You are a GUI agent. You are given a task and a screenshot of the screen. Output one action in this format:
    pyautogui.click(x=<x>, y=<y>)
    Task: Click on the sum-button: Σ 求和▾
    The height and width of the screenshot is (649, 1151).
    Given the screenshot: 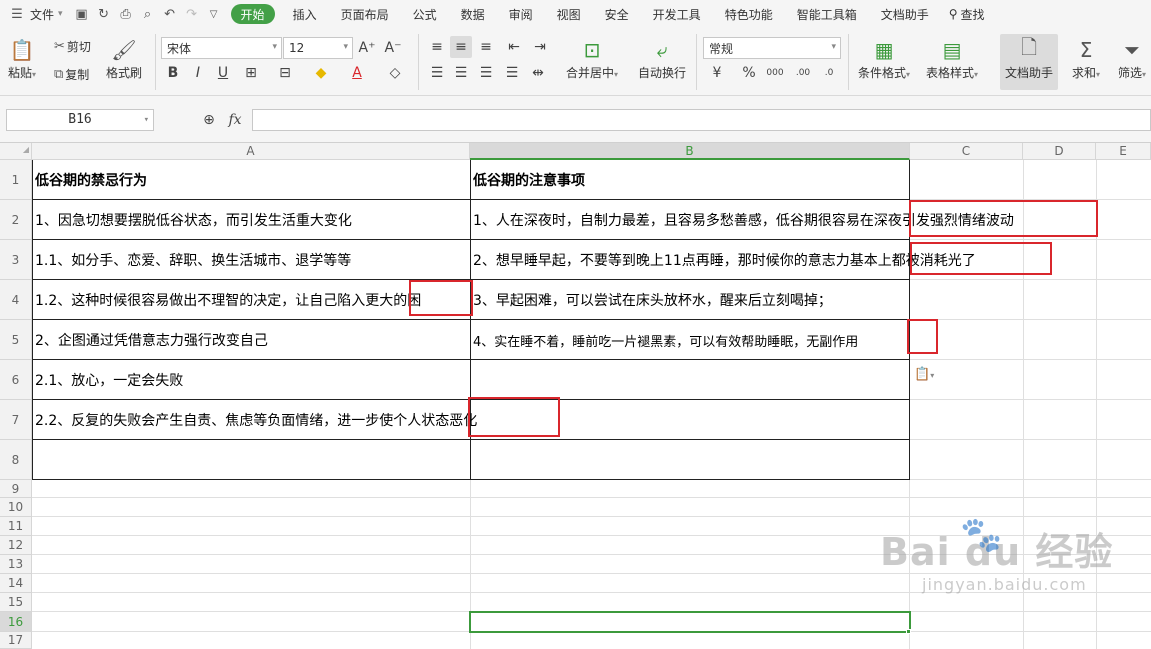 What is the action you would take?
    pyautogui.click(x=1086, y=58)
    